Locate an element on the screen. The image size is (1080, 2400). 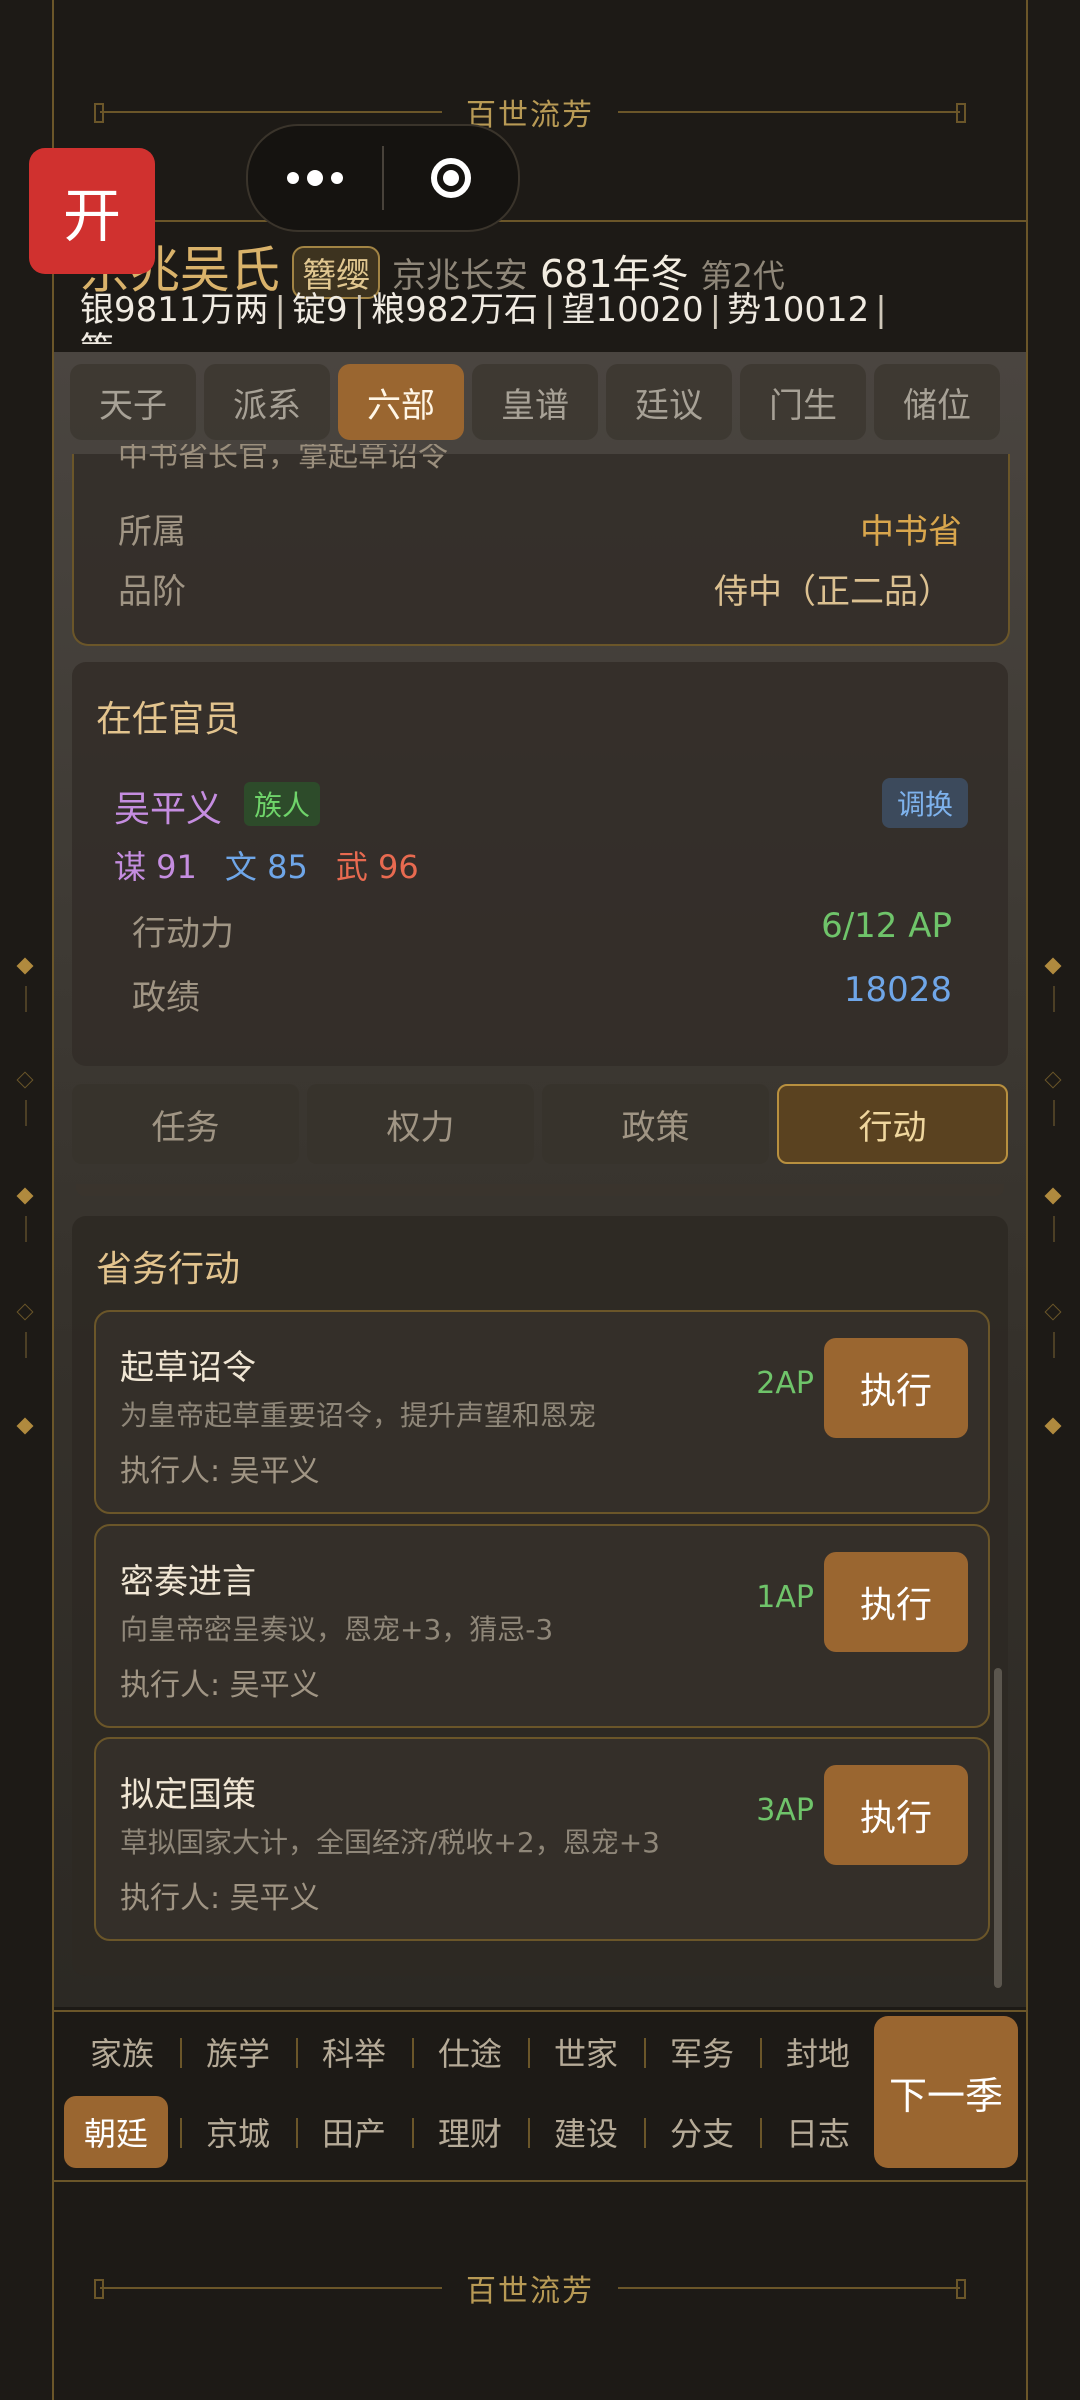
grade-label: 品阶 is located at coordinates (152, 592).